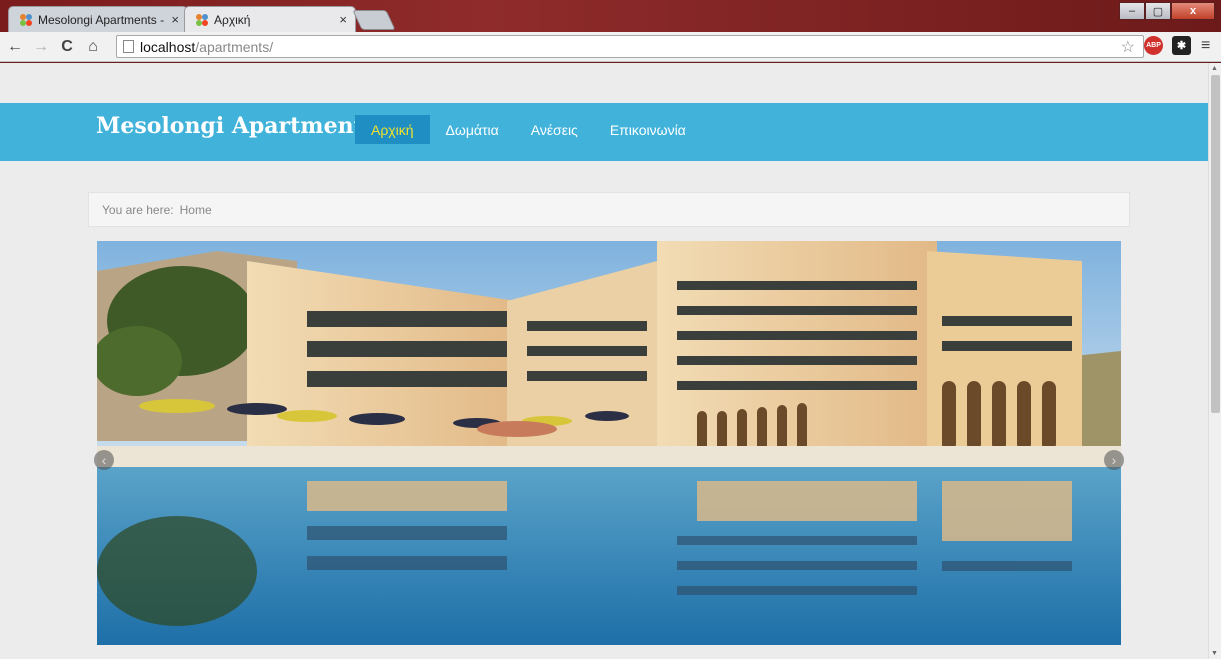 Image resolution: width=1221 pixels, height=659 pixels. I want to click on page-scrollbar: ▲ ▼, so click(1214, 361).